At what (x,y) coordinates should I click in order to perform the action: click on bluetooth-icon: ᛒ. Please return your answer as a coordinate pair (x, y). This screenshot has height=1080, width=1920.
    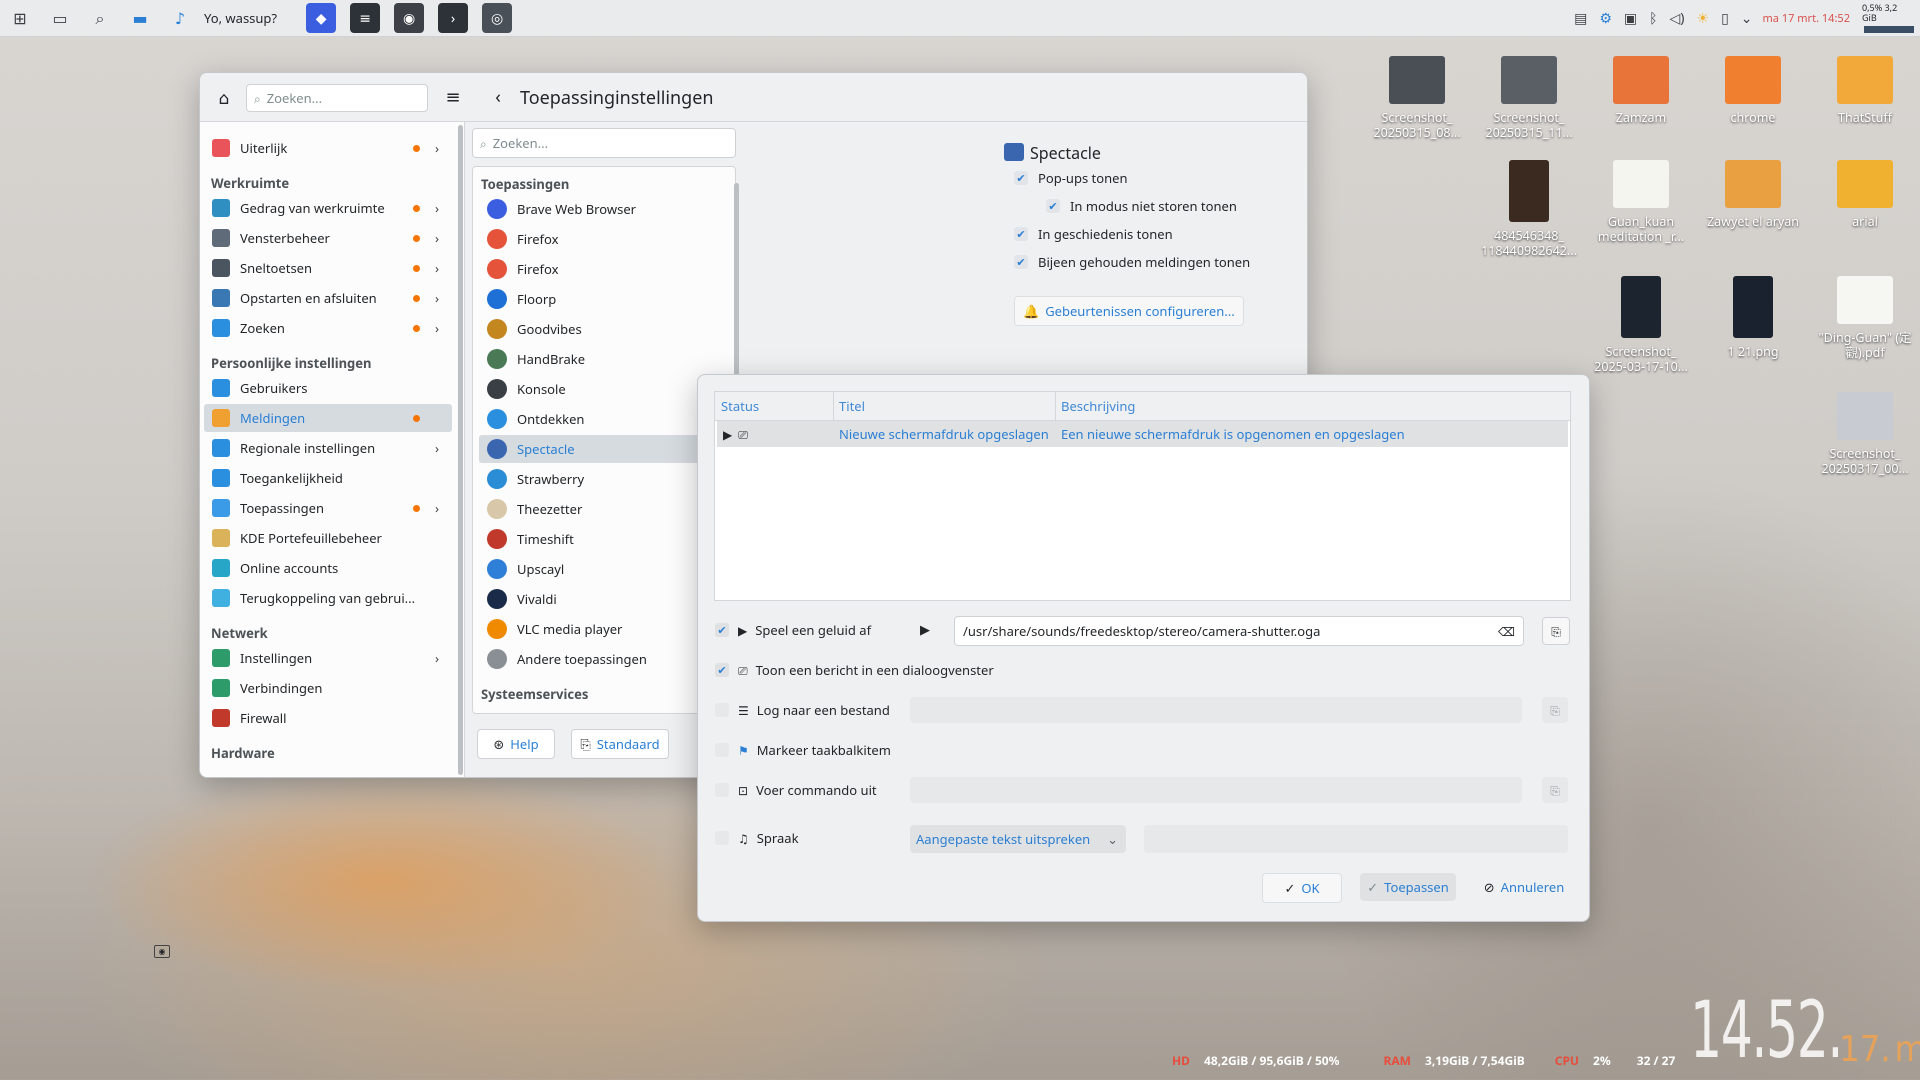
    Looking at the image, I should click on (1653, 18).